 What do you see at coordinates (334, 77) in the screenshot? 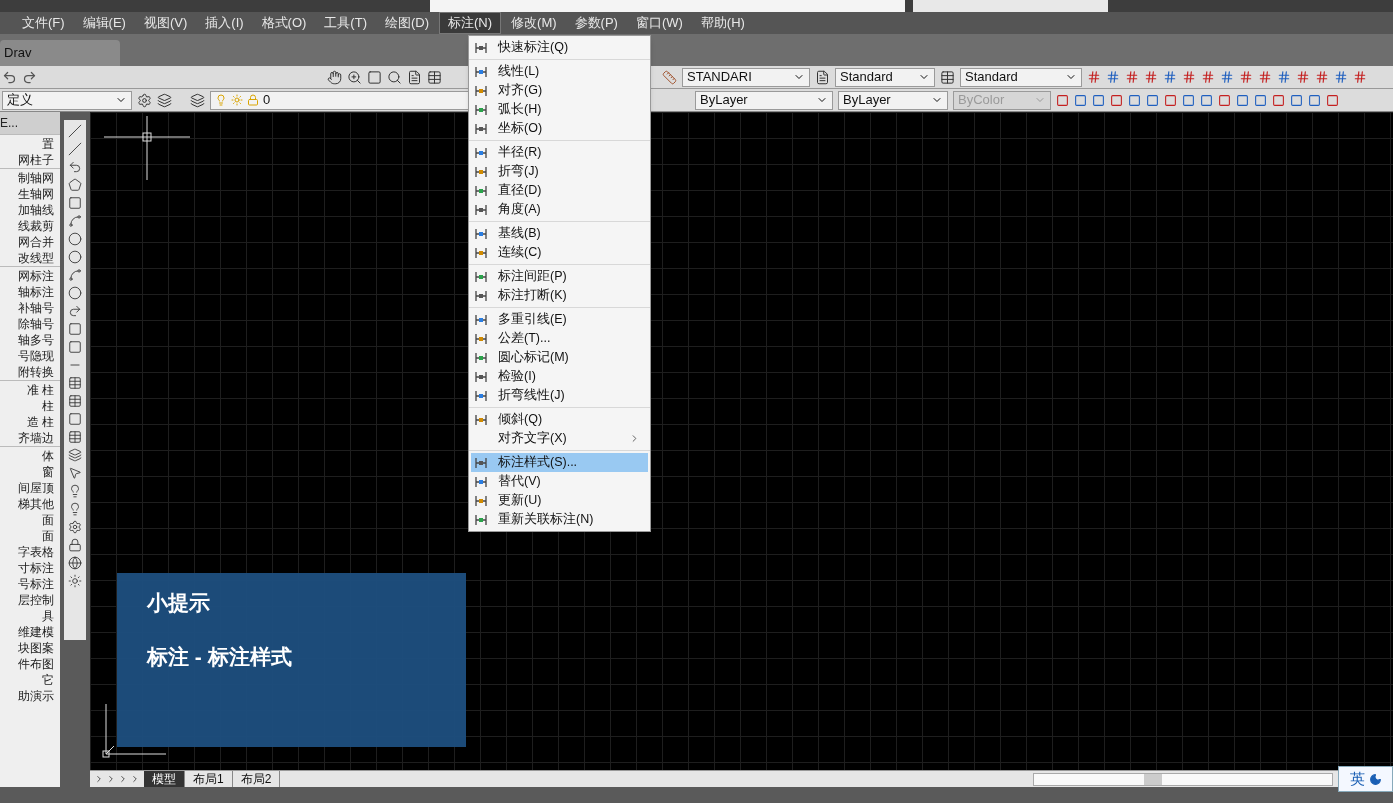
I see `hand-icon` at bounding box center [334, 77].